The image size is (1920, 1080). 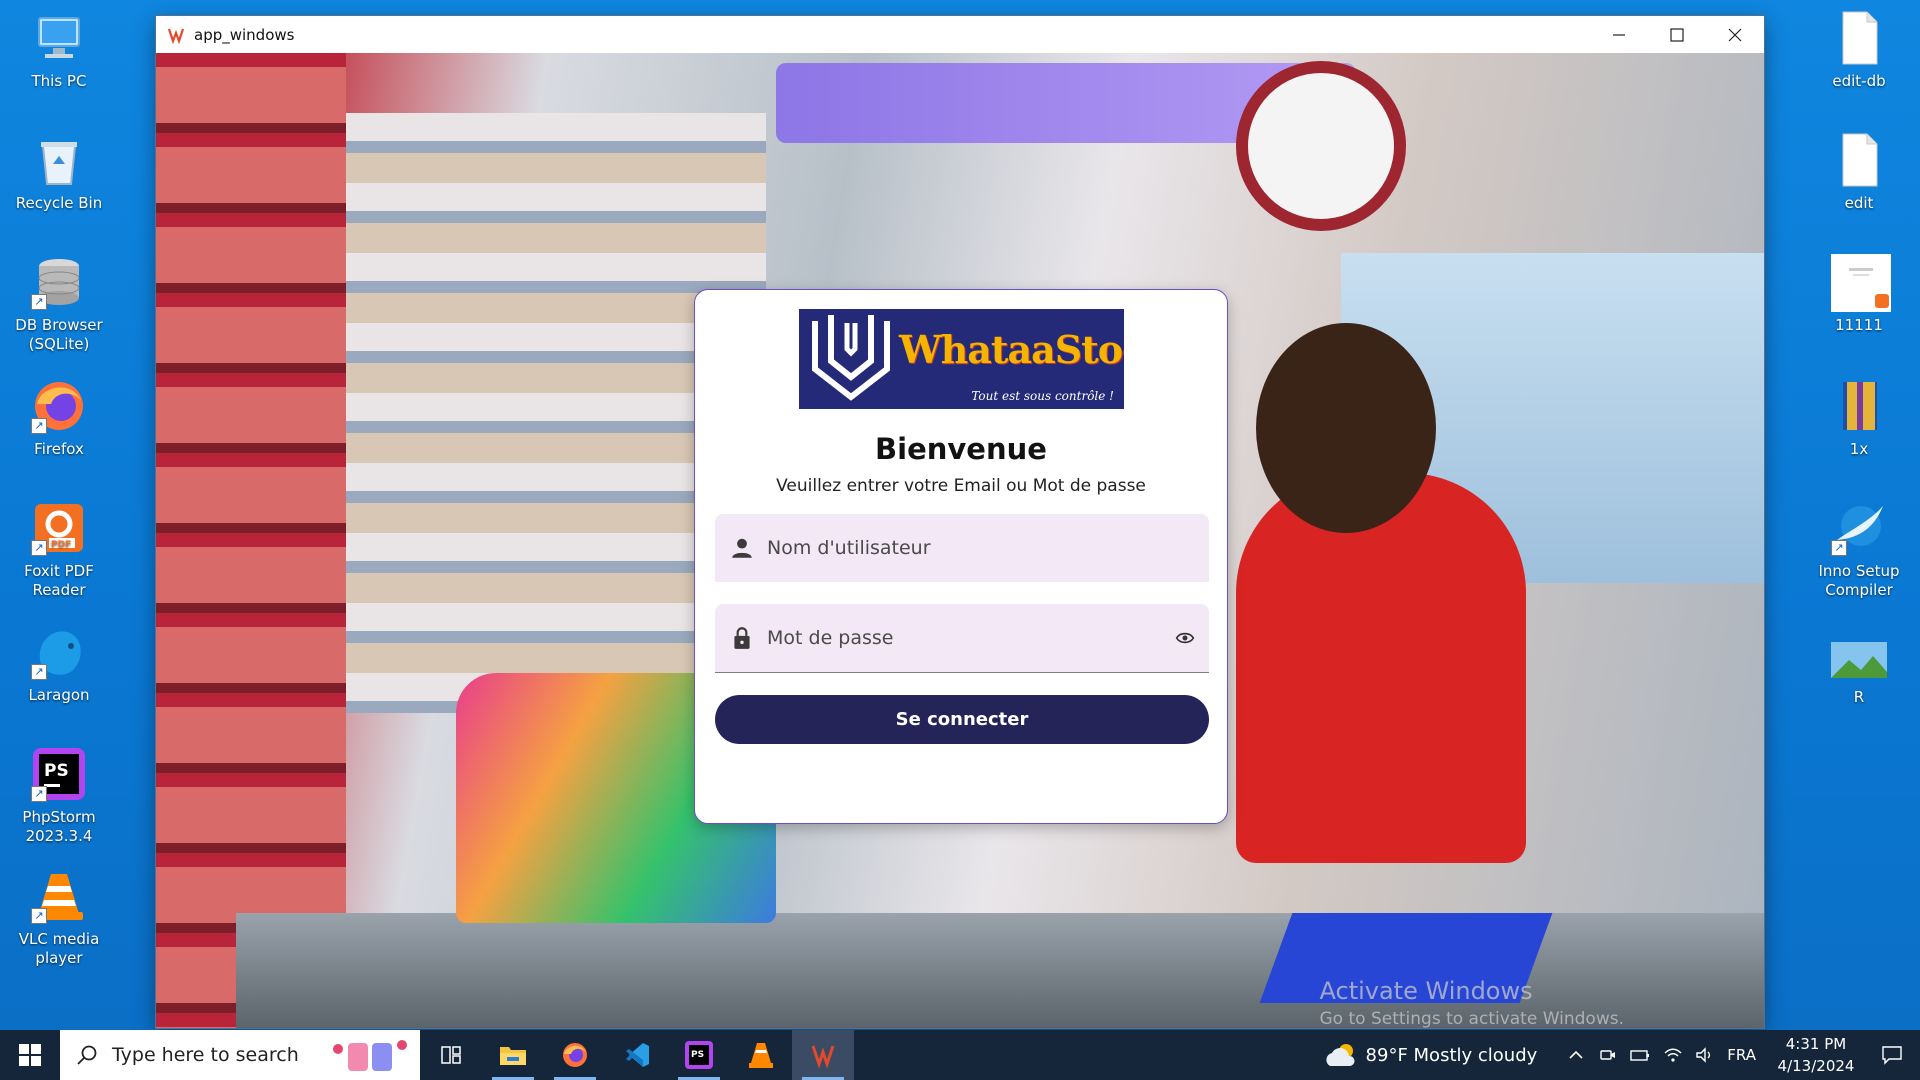 I want to click on maximize-icon, so click(x=1677, y=34).